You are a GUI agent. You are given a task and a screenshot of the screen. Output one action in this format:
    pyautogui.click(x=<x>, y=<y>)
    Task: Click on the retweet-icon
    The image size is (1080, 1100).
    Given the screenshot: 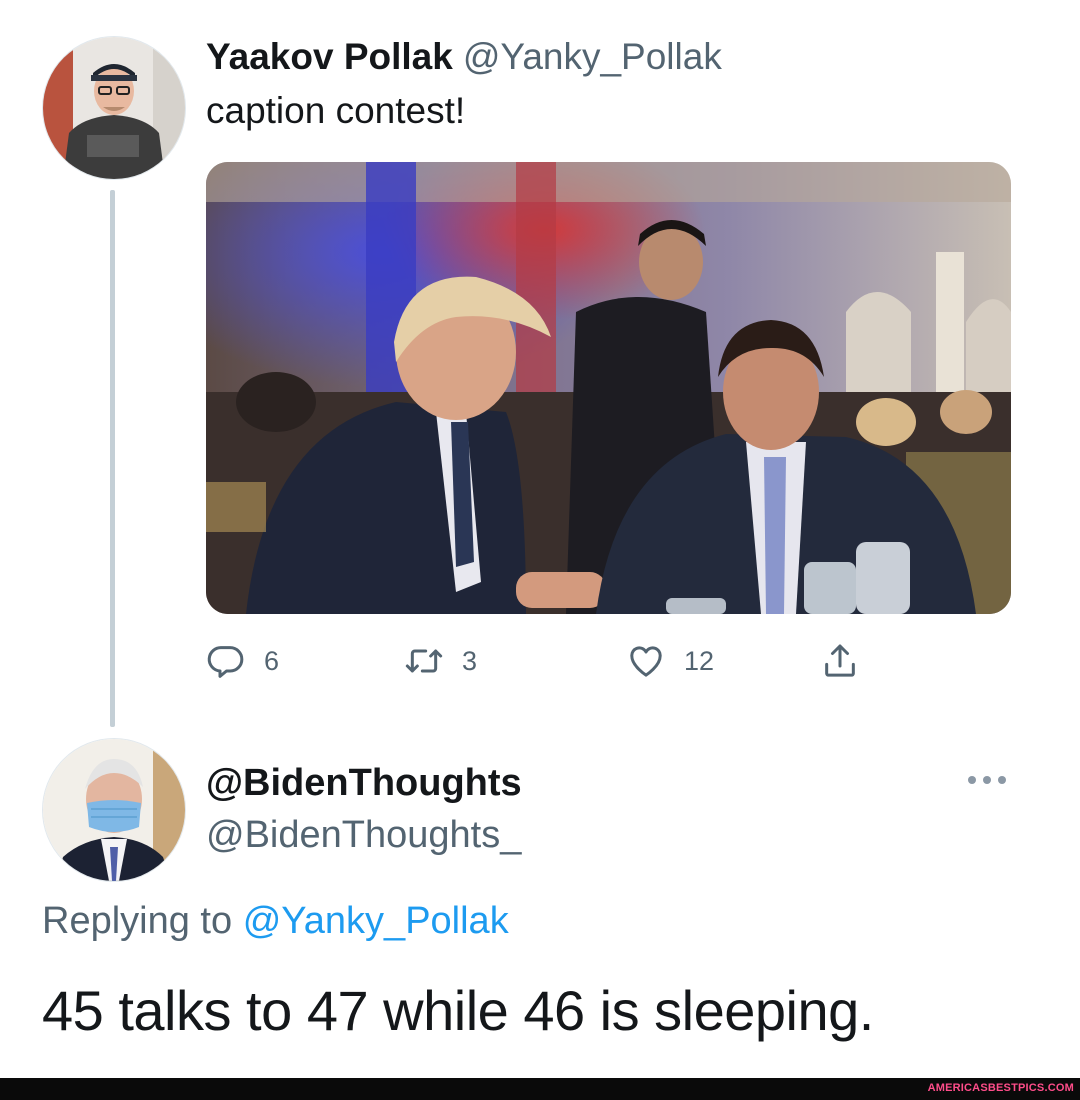 What is the action you would take?
    pyautogui.click(x=424, y=661)
    